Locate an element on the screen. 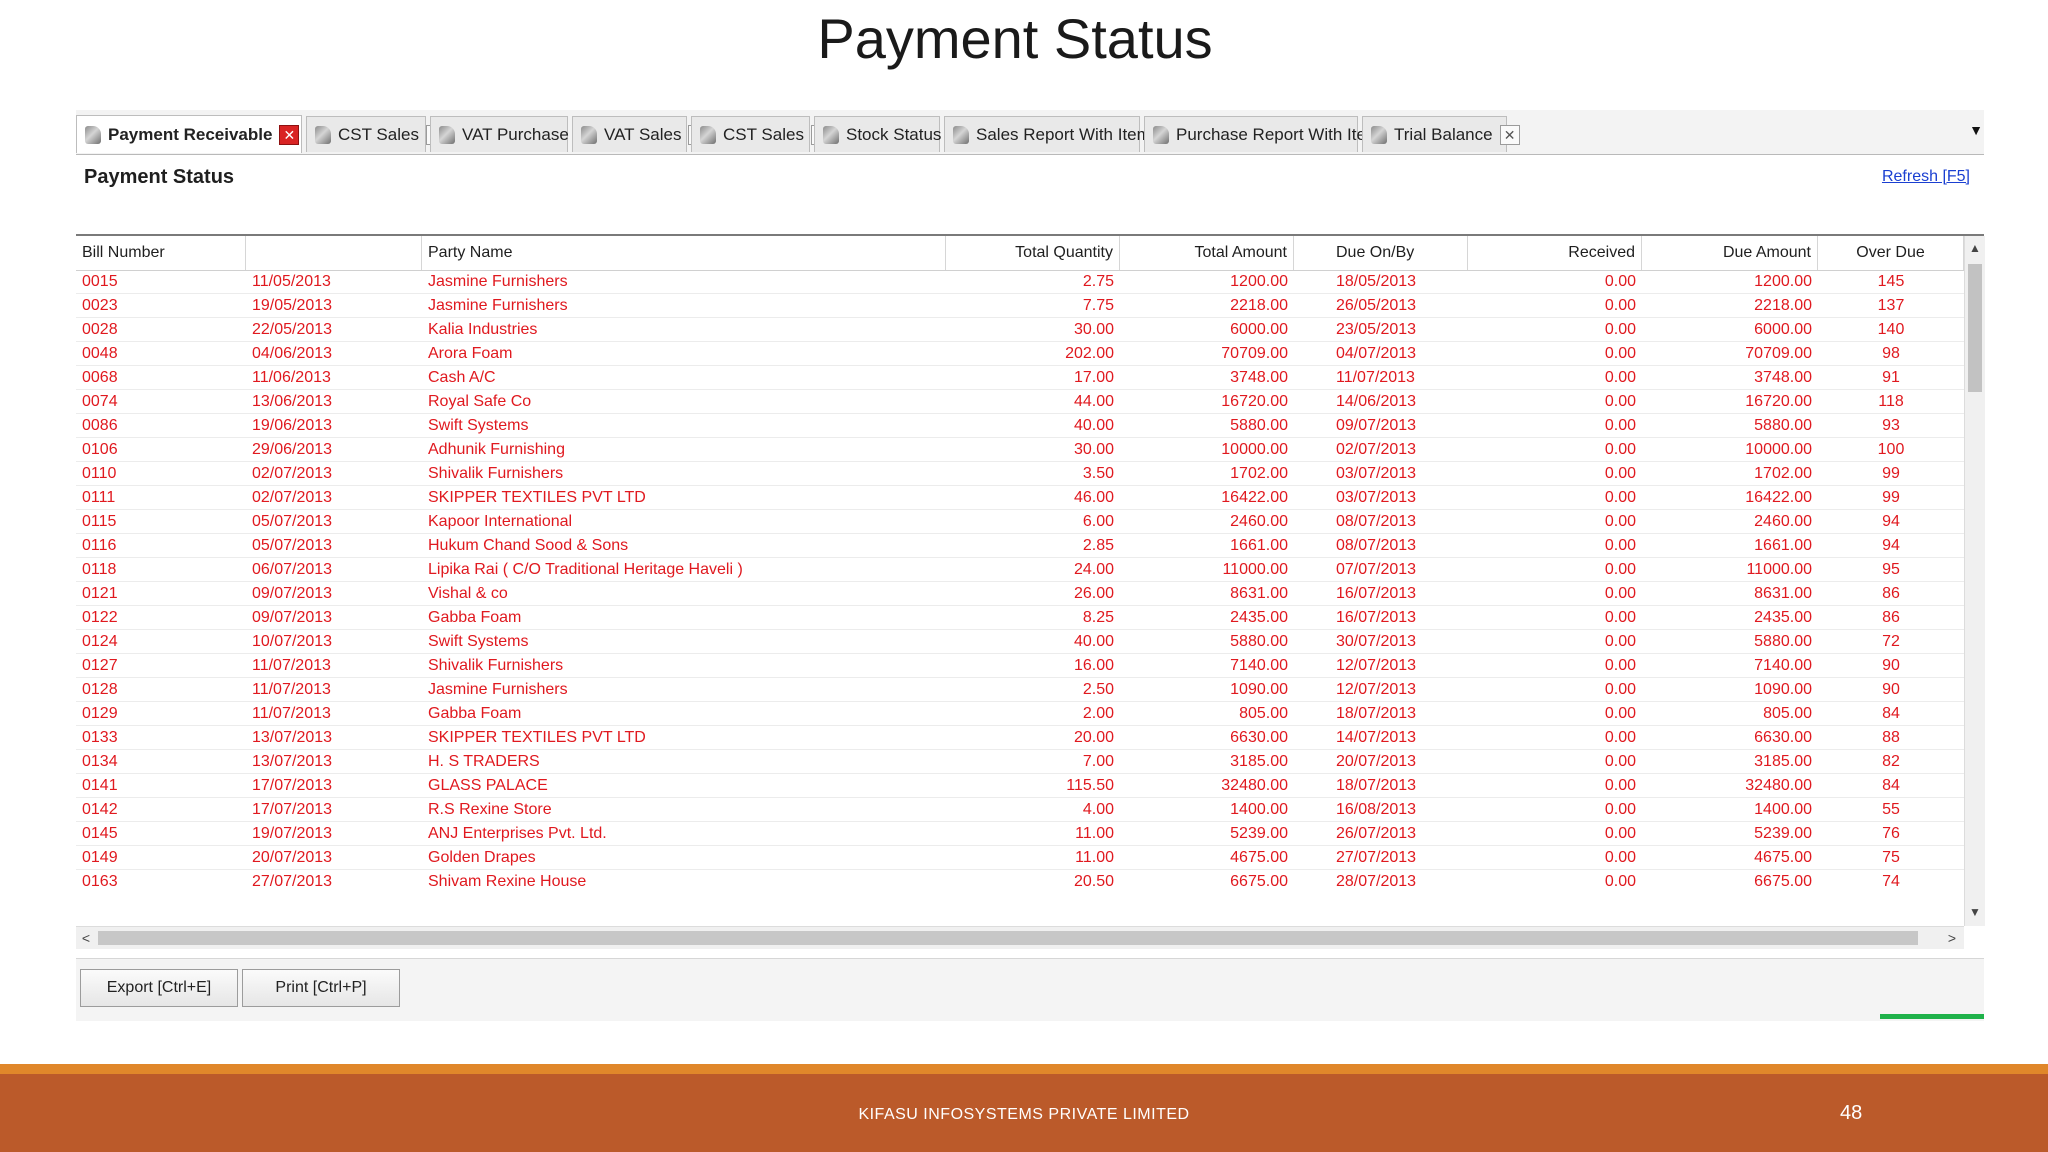  column-header: Due On/By is located at coordinates (1381, 253).